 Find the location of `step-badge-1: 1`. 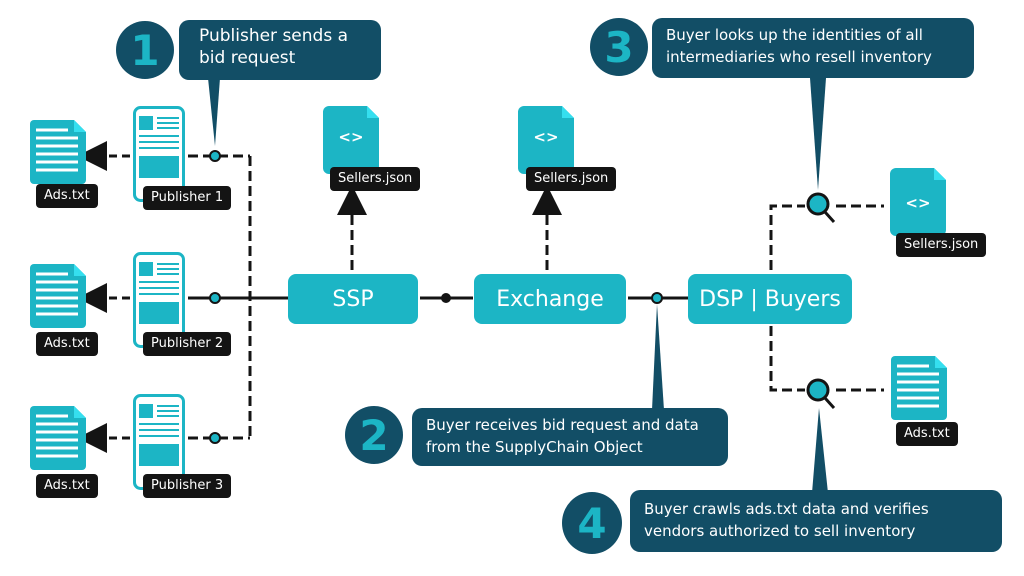

step-badge-1: 1 is located at coordinates (145, 50).